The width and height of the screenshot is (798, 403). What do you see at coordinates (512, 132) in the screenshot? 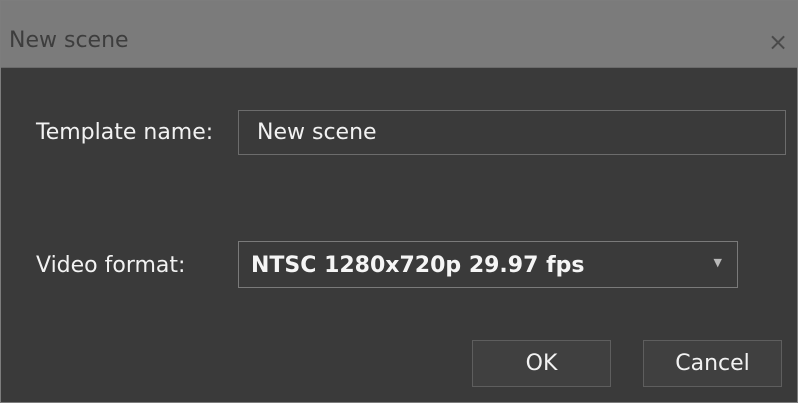
I see `template-name-input: New scene` at bounding box center [512, 132].